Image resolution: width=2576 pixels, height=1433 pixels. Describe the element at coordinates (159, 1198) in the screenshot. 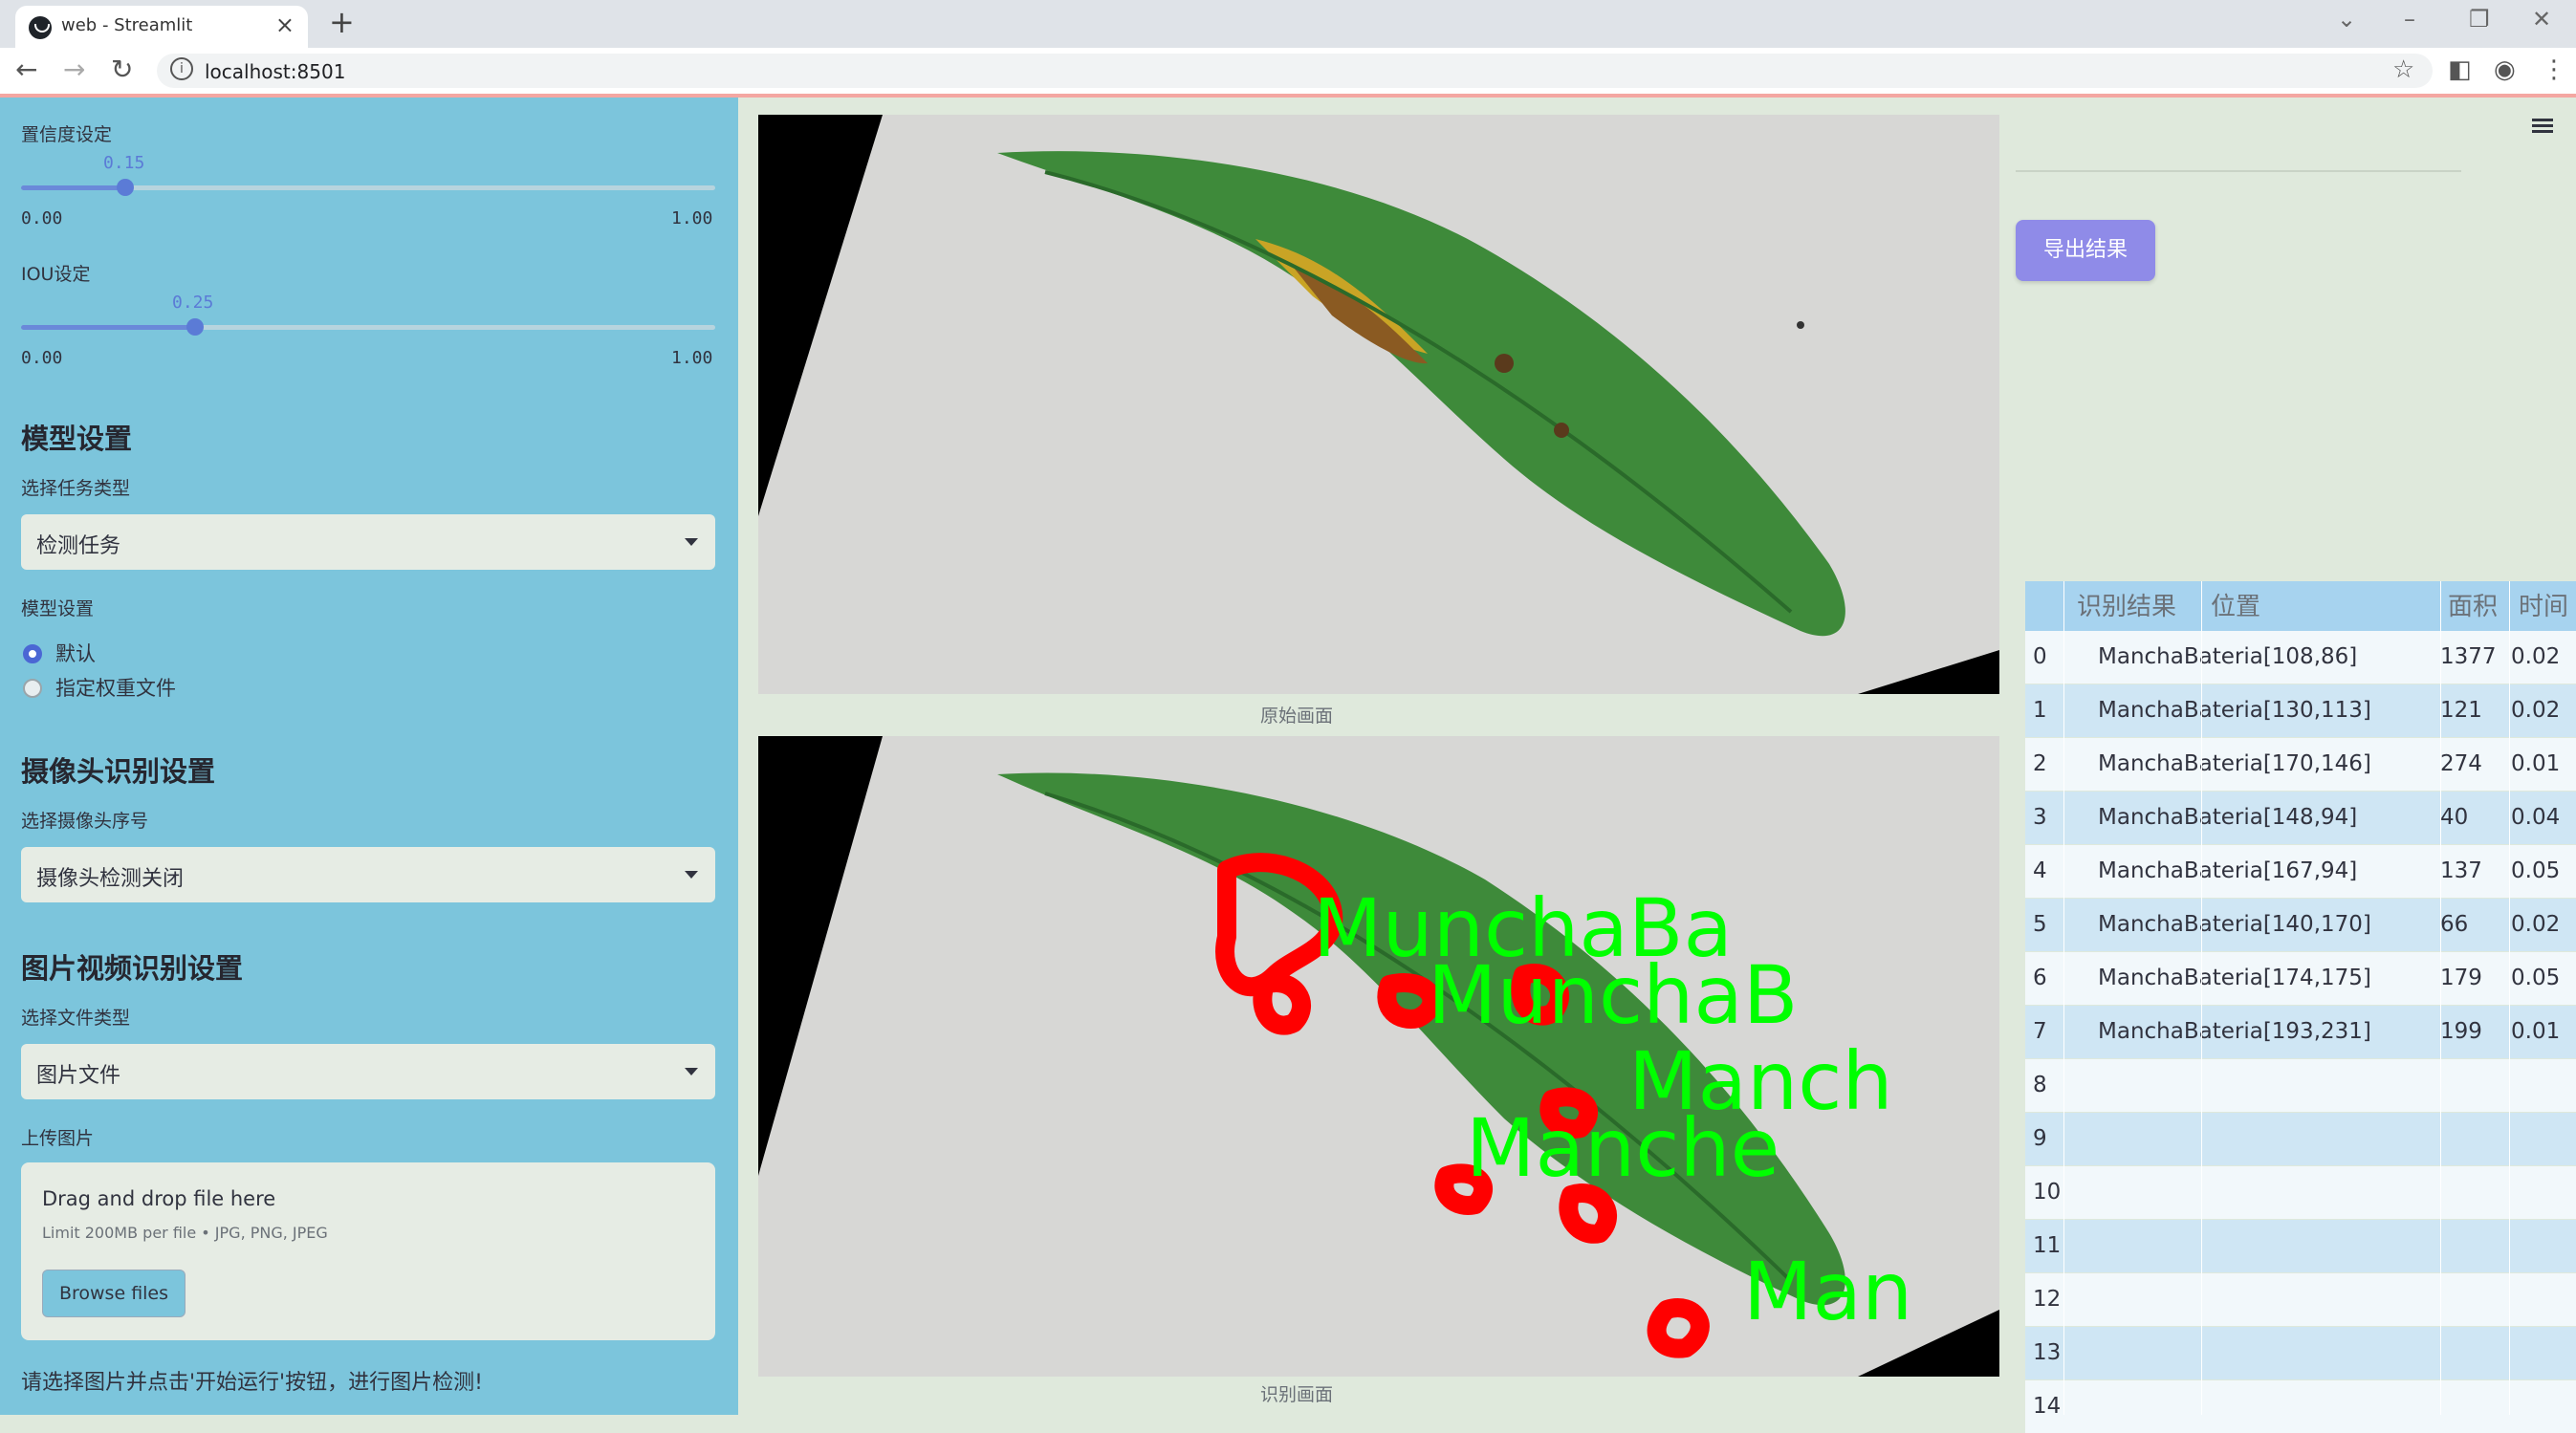

I see `dropzone-title: Drag and drop file here` at that location.